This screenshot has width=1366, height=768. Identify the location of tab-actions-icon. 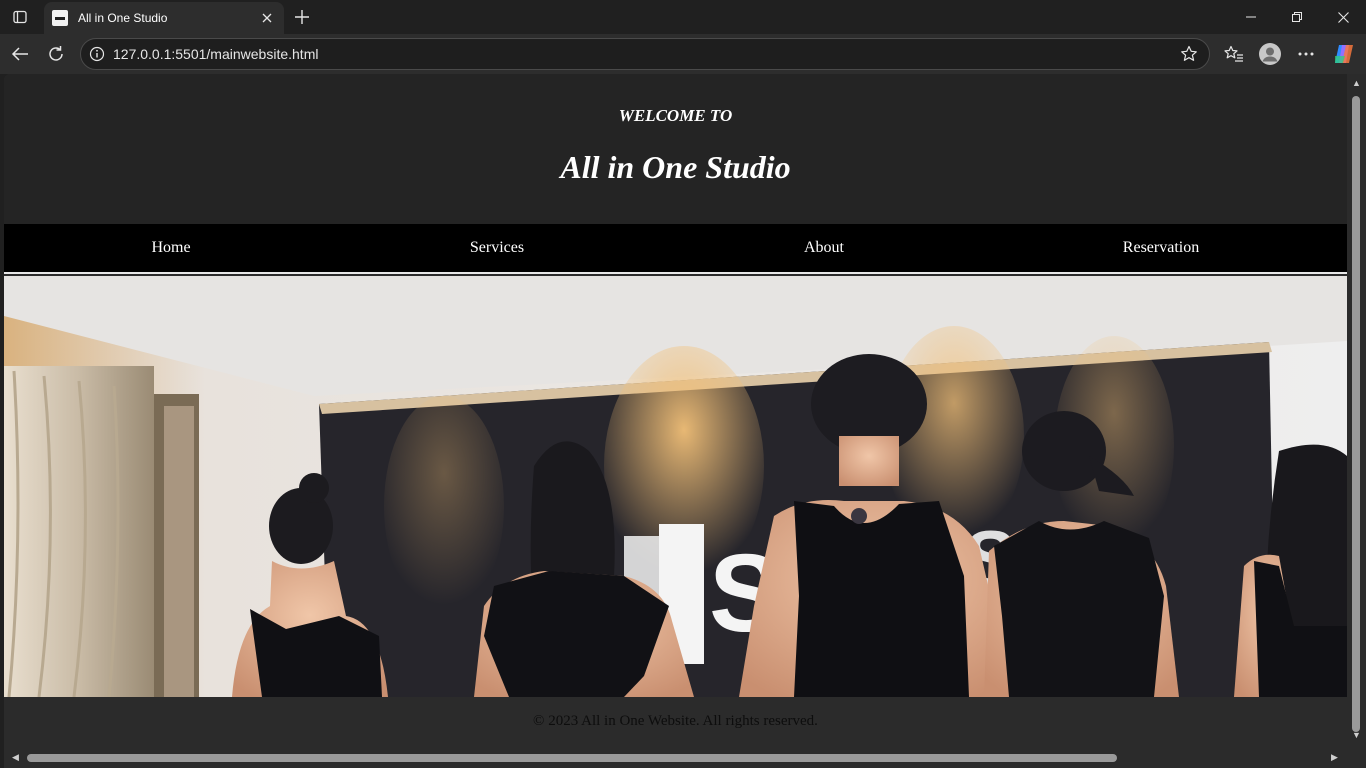
(20, 17).